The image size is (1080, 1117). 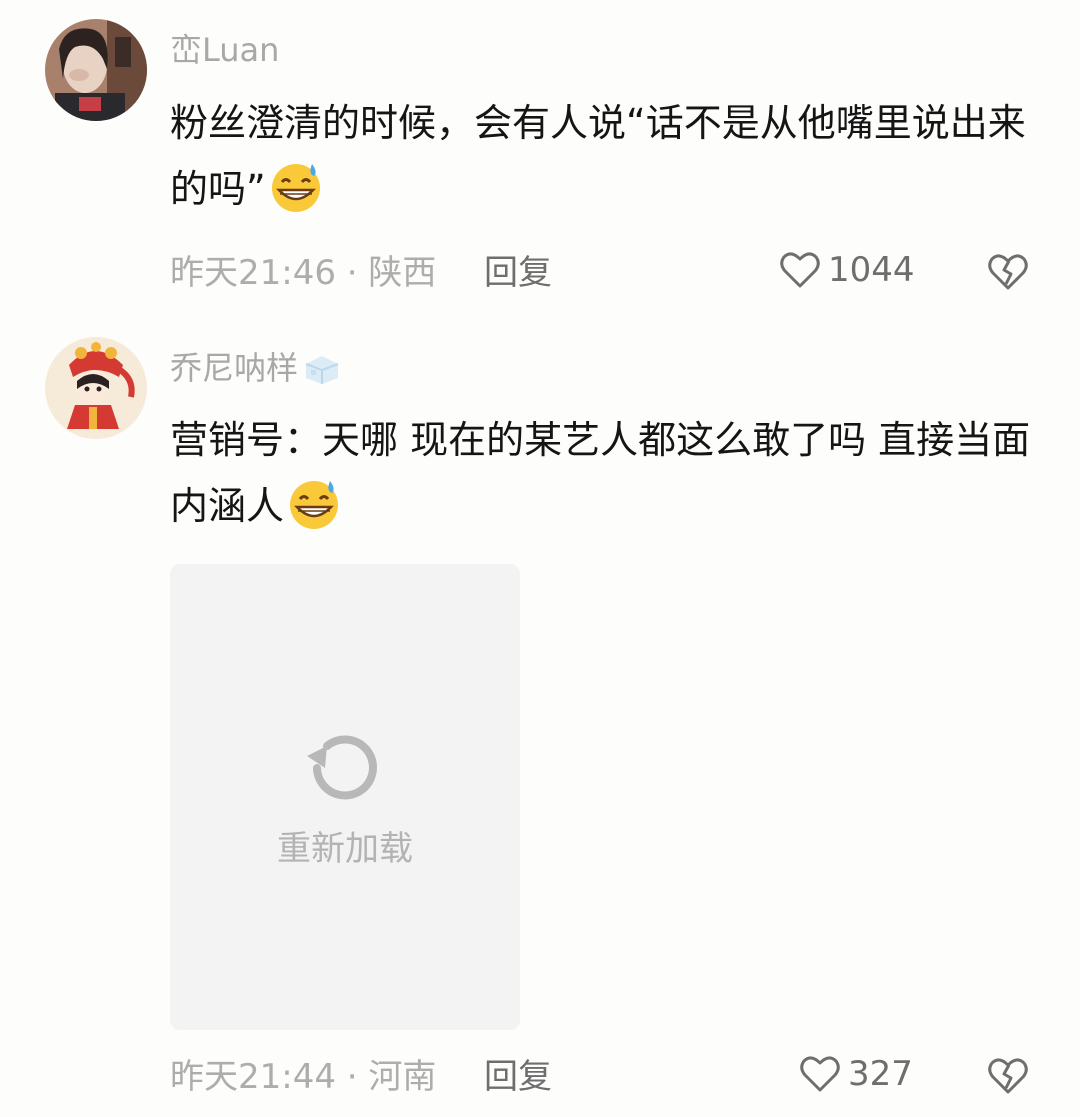 I want to click on like-button: 327, so click(x=855, y=1074).